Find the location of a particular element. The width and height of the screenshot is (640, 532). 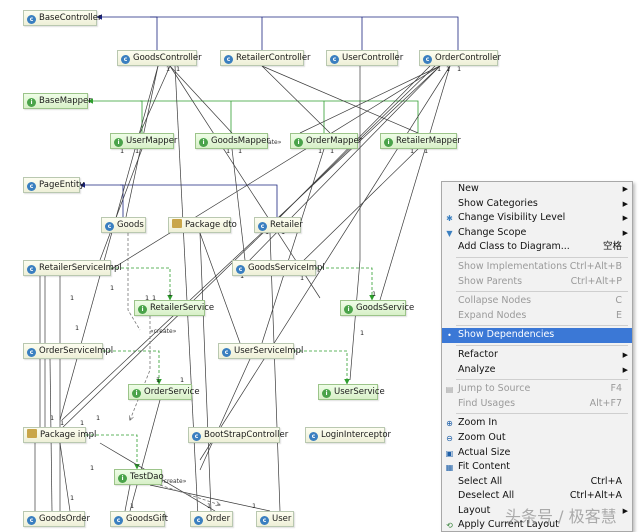

menu-item-expand-nodes: Expand Nodes E is located at coordinates (537, 316).